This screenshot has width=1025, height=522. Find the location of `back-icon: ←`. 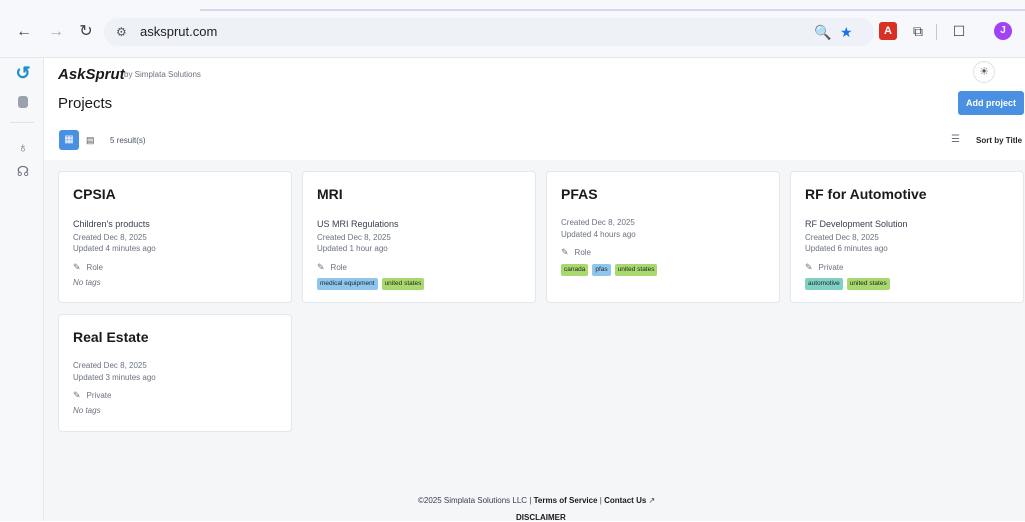

back-icon: ← is located at coordinates (24, 32).